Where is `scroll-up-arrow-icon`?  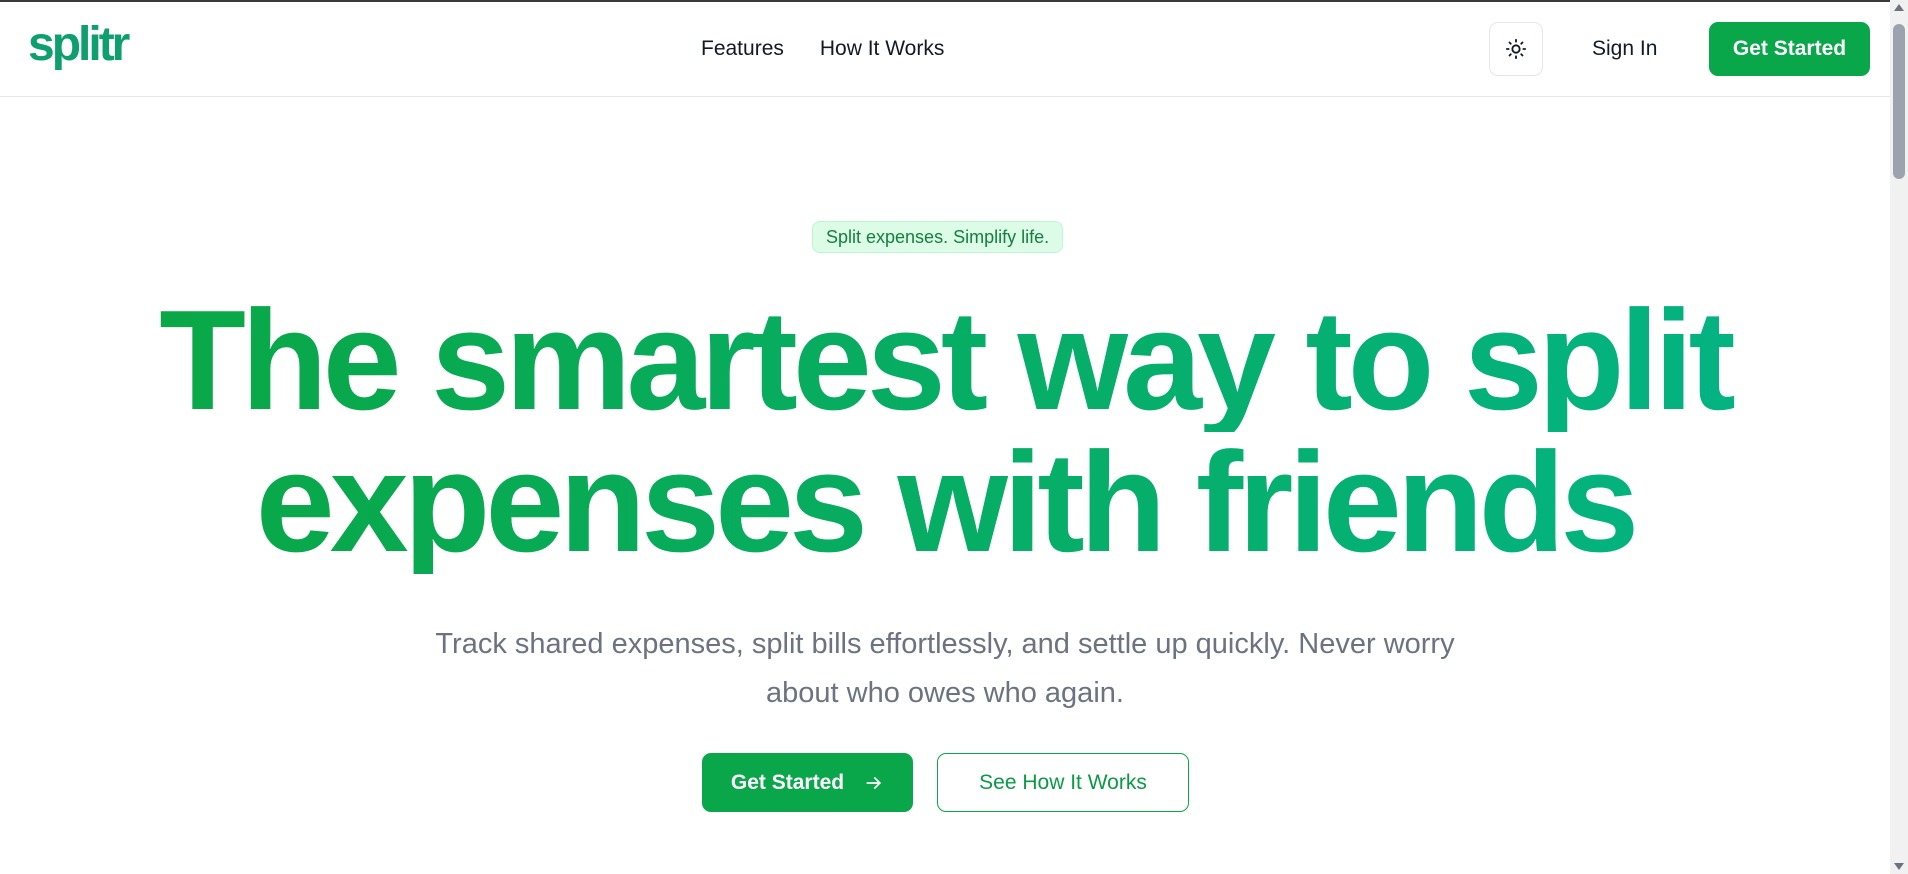
scroll-up-arrow-icon is located at coordinates (1899, 7).